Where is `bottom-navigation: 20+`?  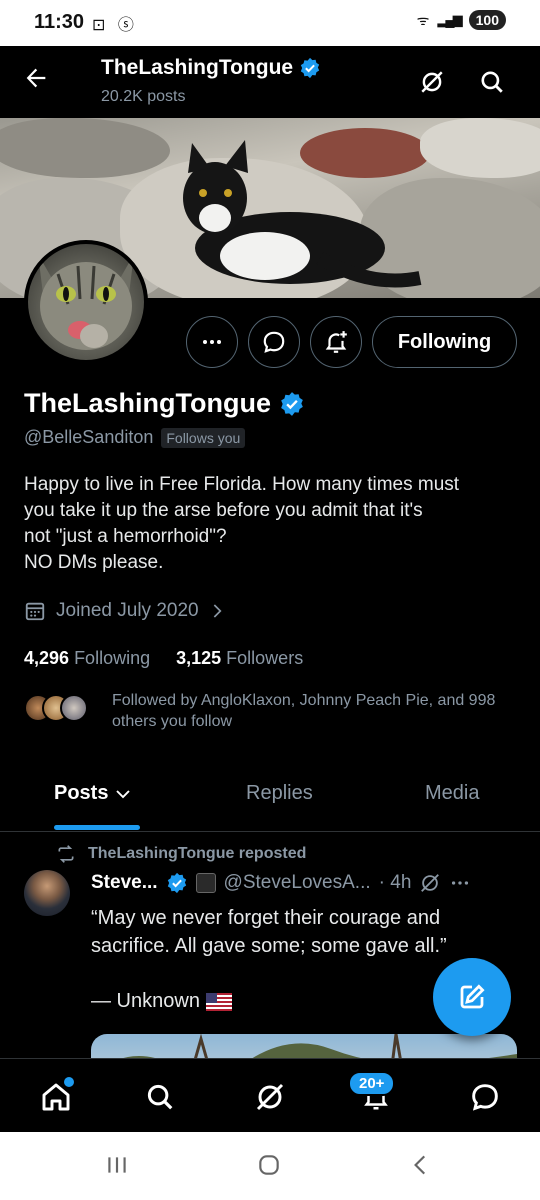
bottom-navigation: 20+ is located at coordinates (270, 1095).